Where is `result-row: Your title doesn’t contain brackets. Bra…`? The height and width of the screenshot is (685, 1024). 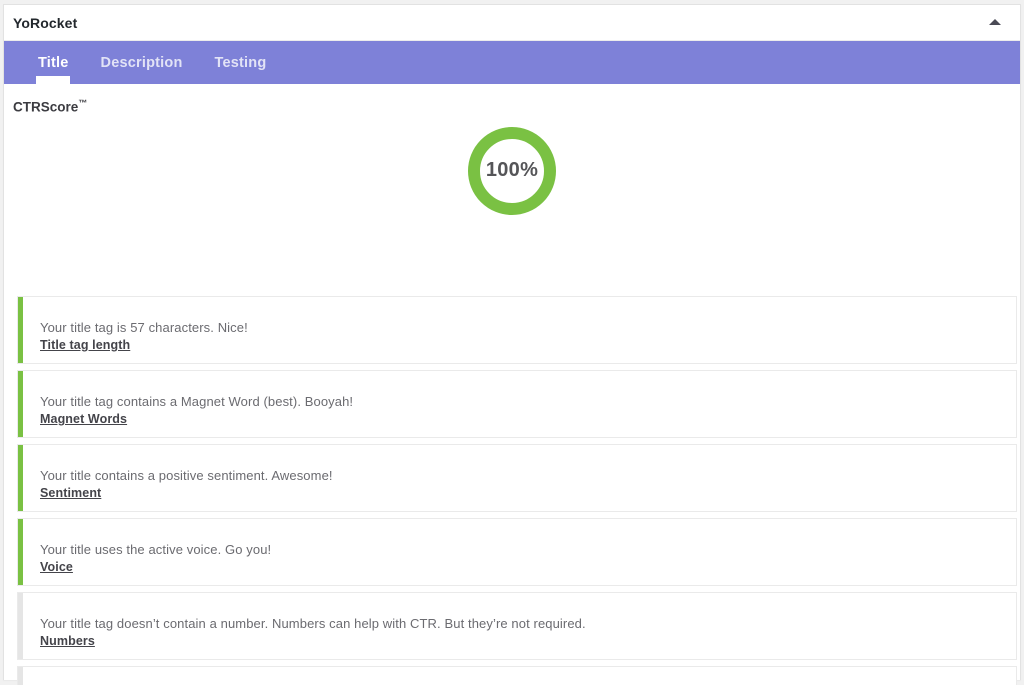 result-row: Your title doesn’t contain brackets. Bra… is located at coordinates (517, 675).